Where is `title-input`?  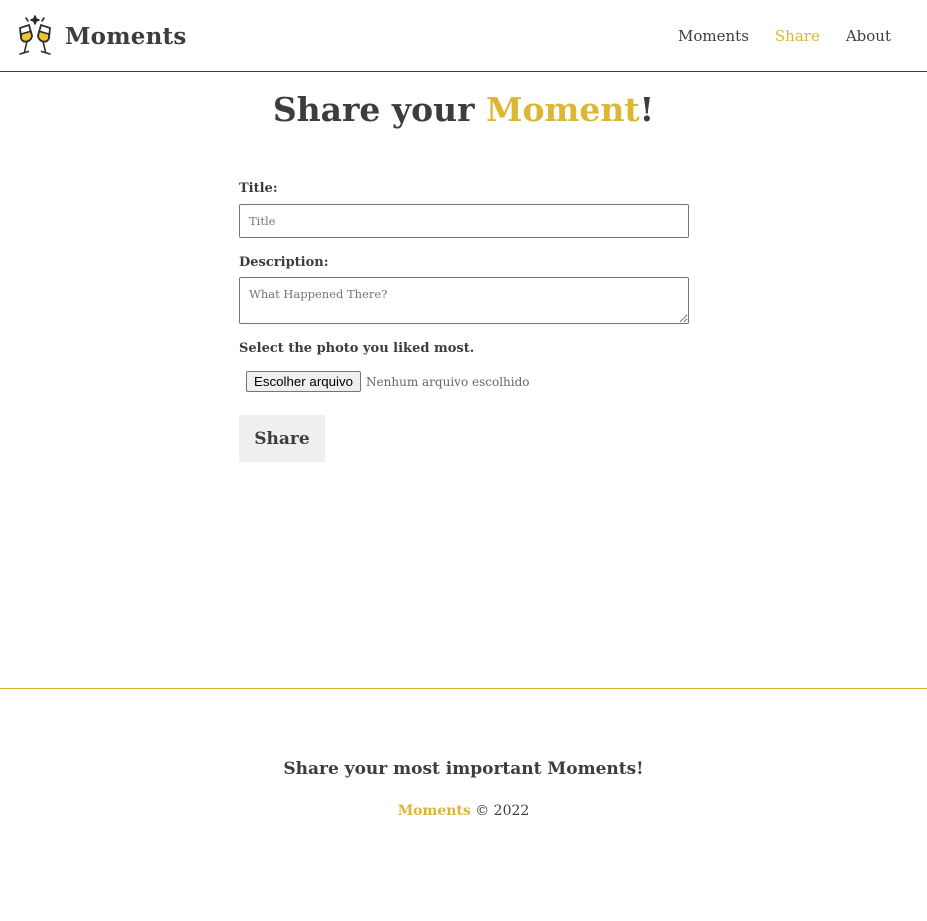
title-input is located at coordinates (464, 221).